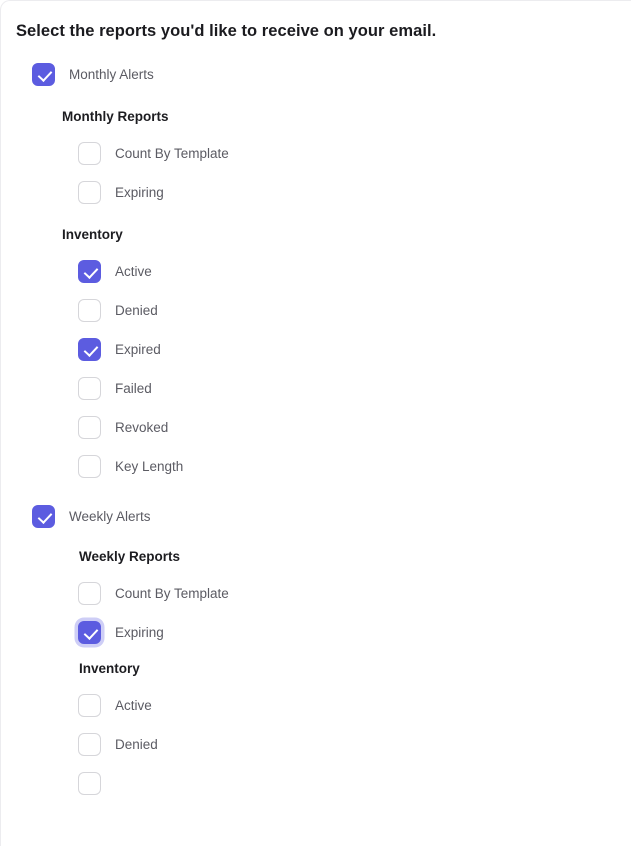 This screenshot has width=631, height=846. Describe the element at coordinates (316, 153) in the screenshot. I see `item-row-monthly-count-by-template: Count By Template` at that location.